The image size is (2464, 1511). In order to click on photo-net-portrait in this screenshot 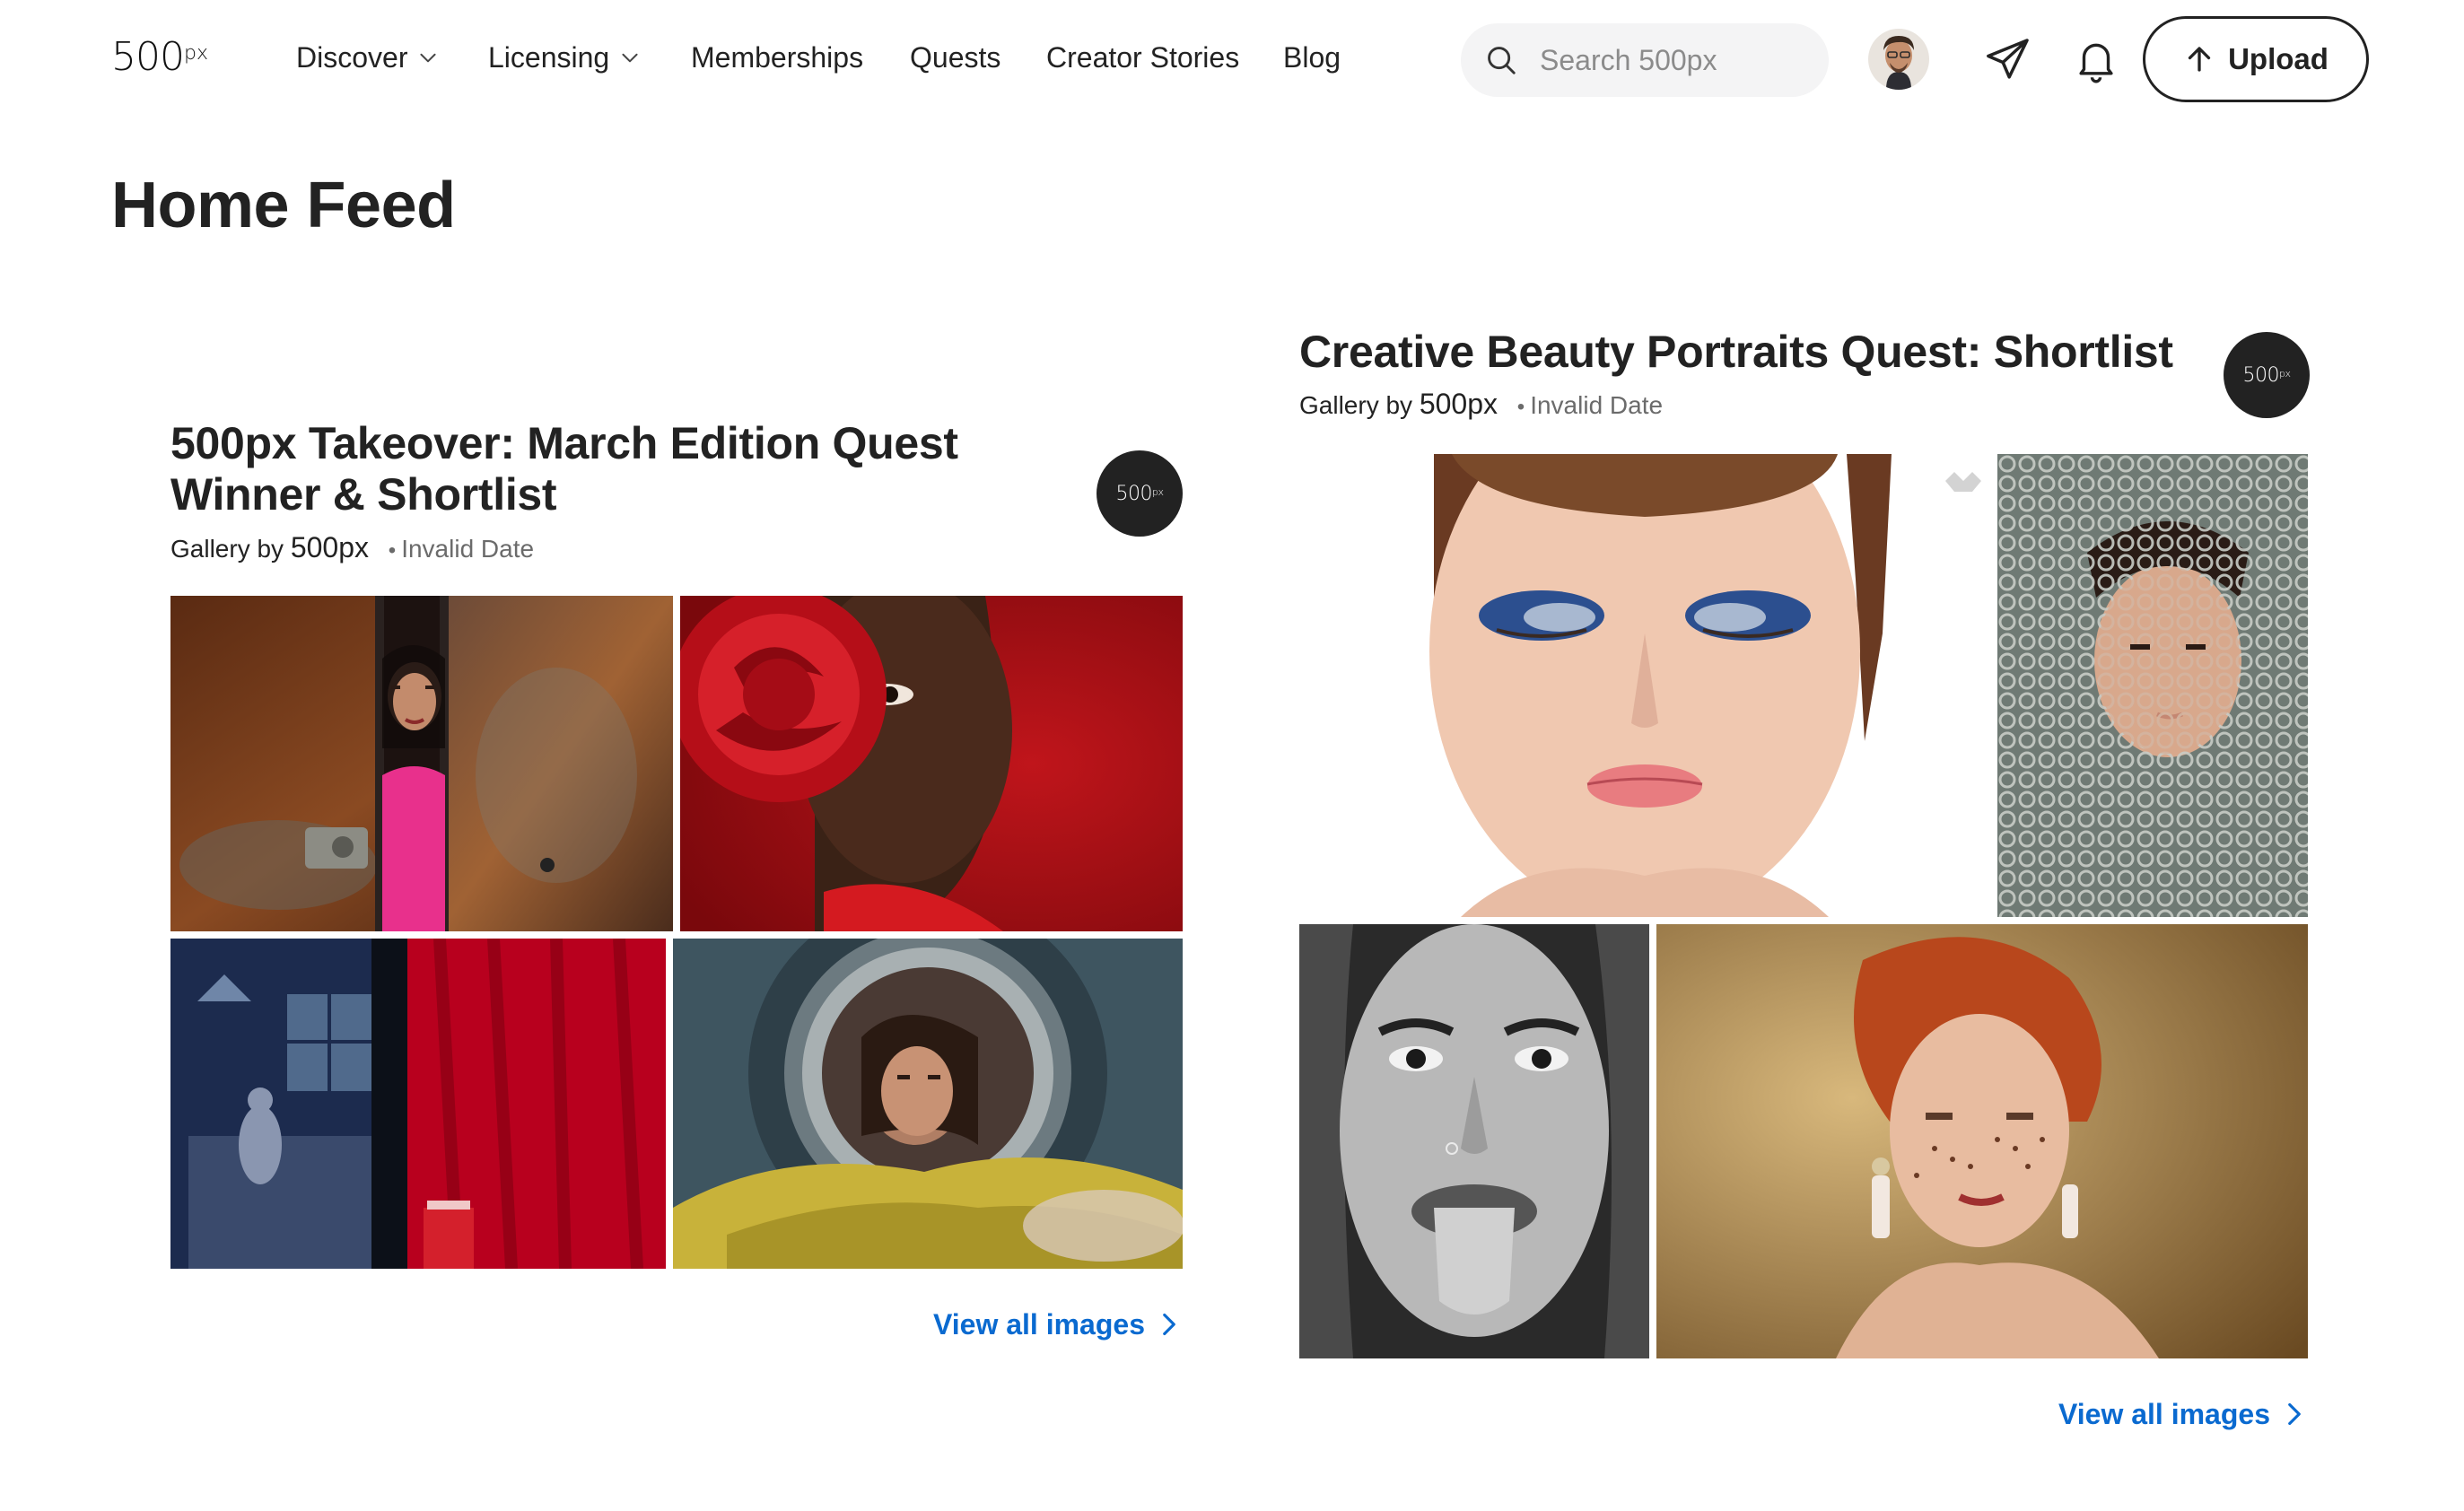, I will do `click(2152, 685)`.